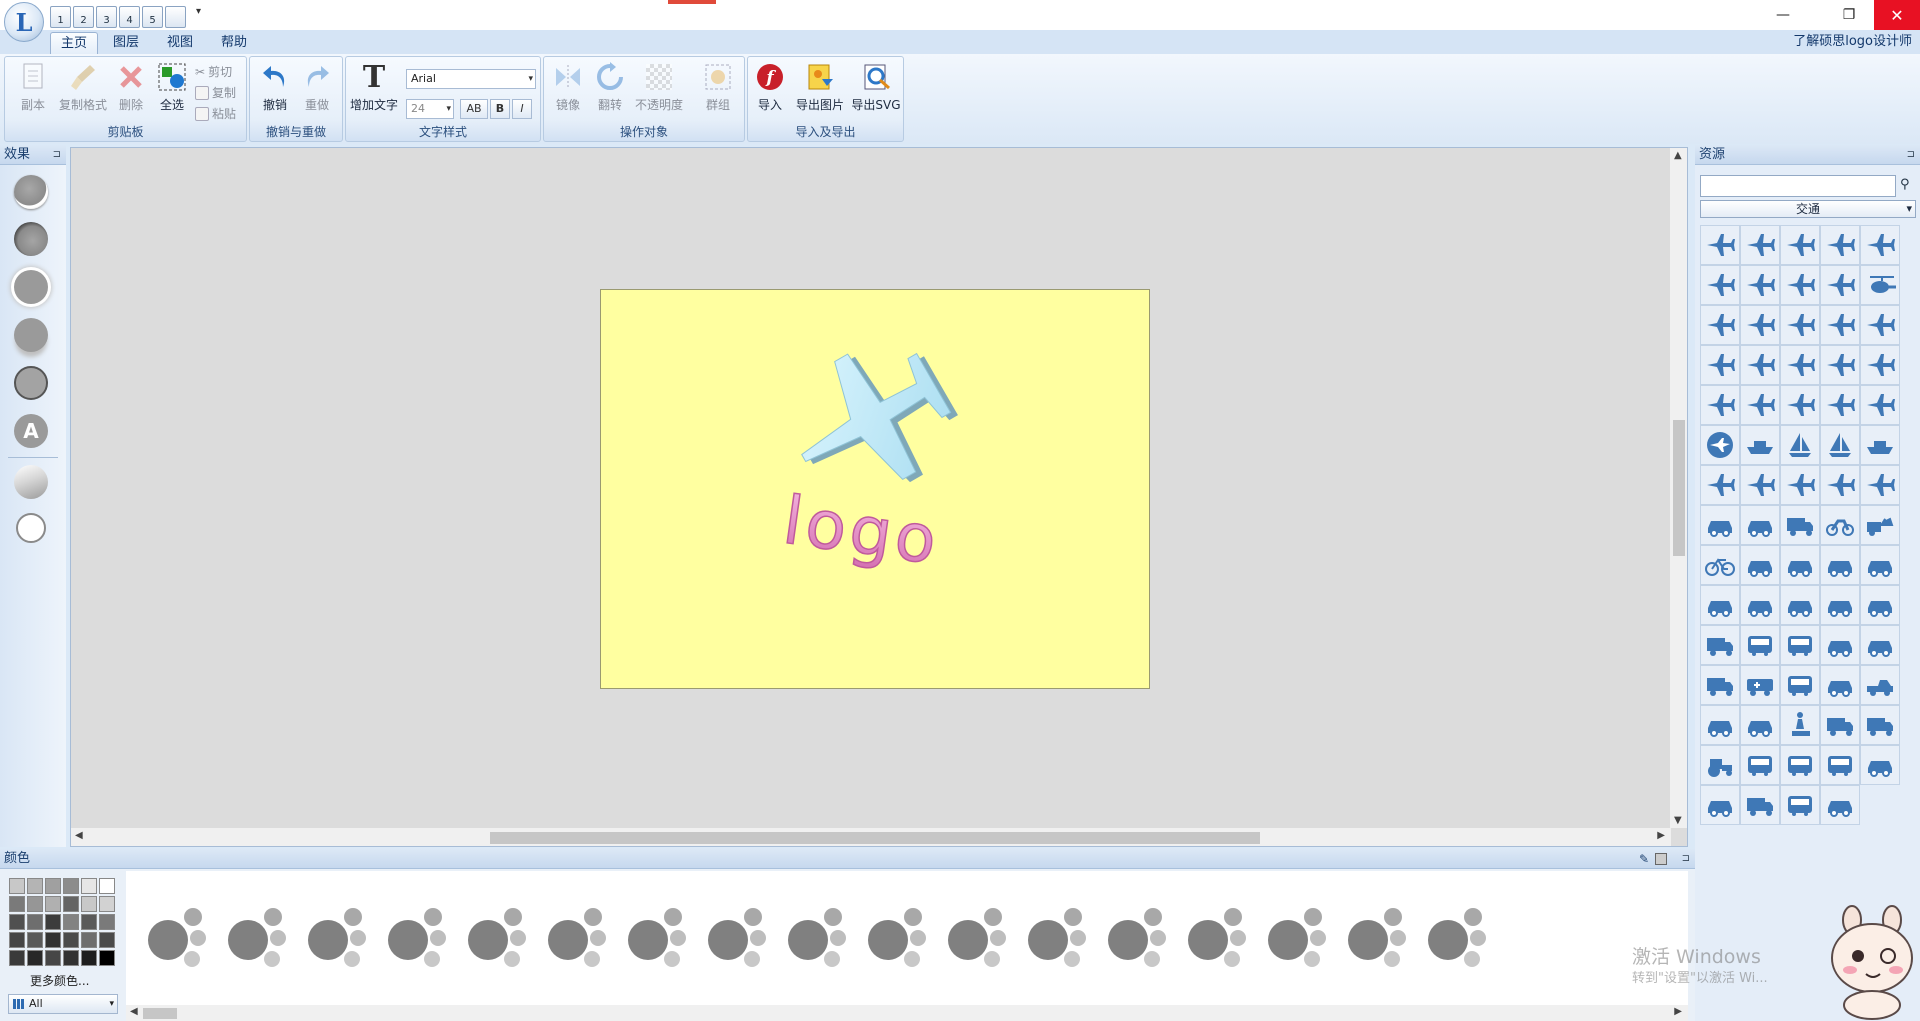 This screenshot has height=1021, width=1920. Describe the element at coordinates (31, 383) in the screenshot. I see `effect-outline` at that location.